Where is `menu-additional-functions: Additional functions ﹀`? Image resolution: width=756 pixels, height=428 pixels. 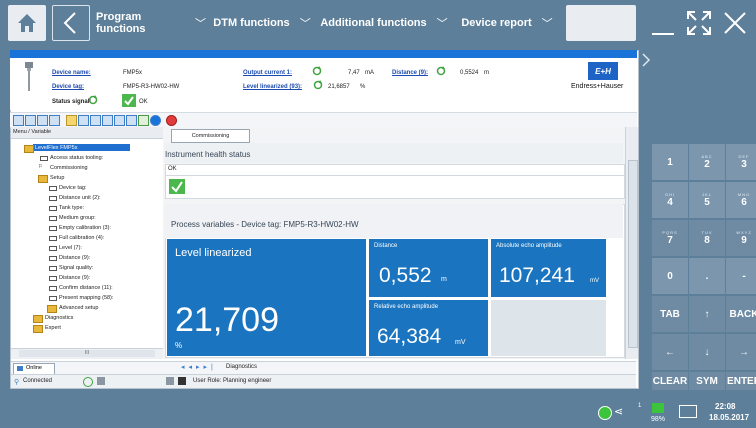
menu-additional-functions: Additional functions ﹀ is located at coordinates (384, 23).